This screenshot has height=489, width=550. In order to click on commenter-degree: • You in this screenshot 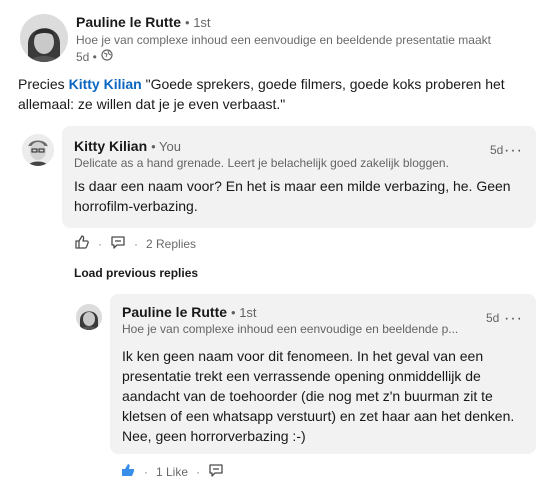, I will do `click(166, 146)`.